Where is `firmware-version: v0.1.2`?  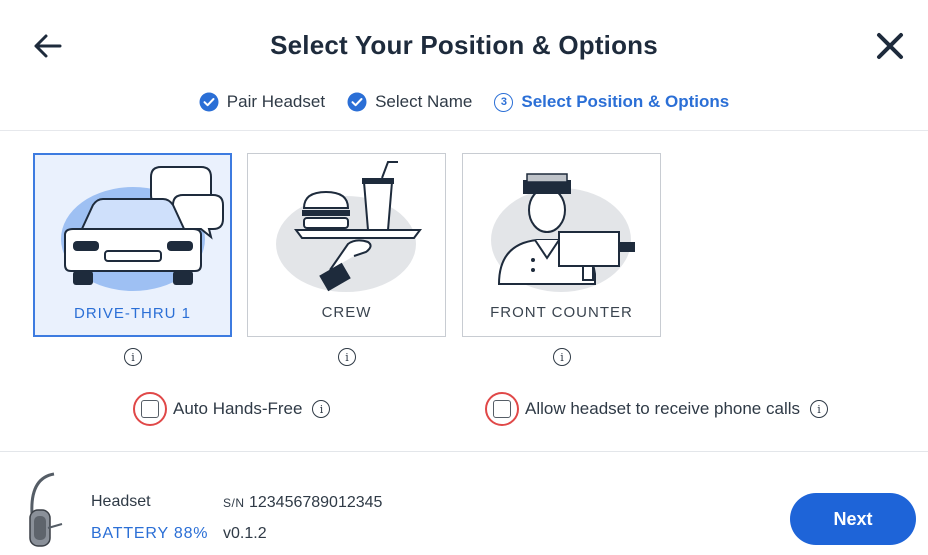 firmware-version: v0.1.2 is located at coordinates (245, 533).